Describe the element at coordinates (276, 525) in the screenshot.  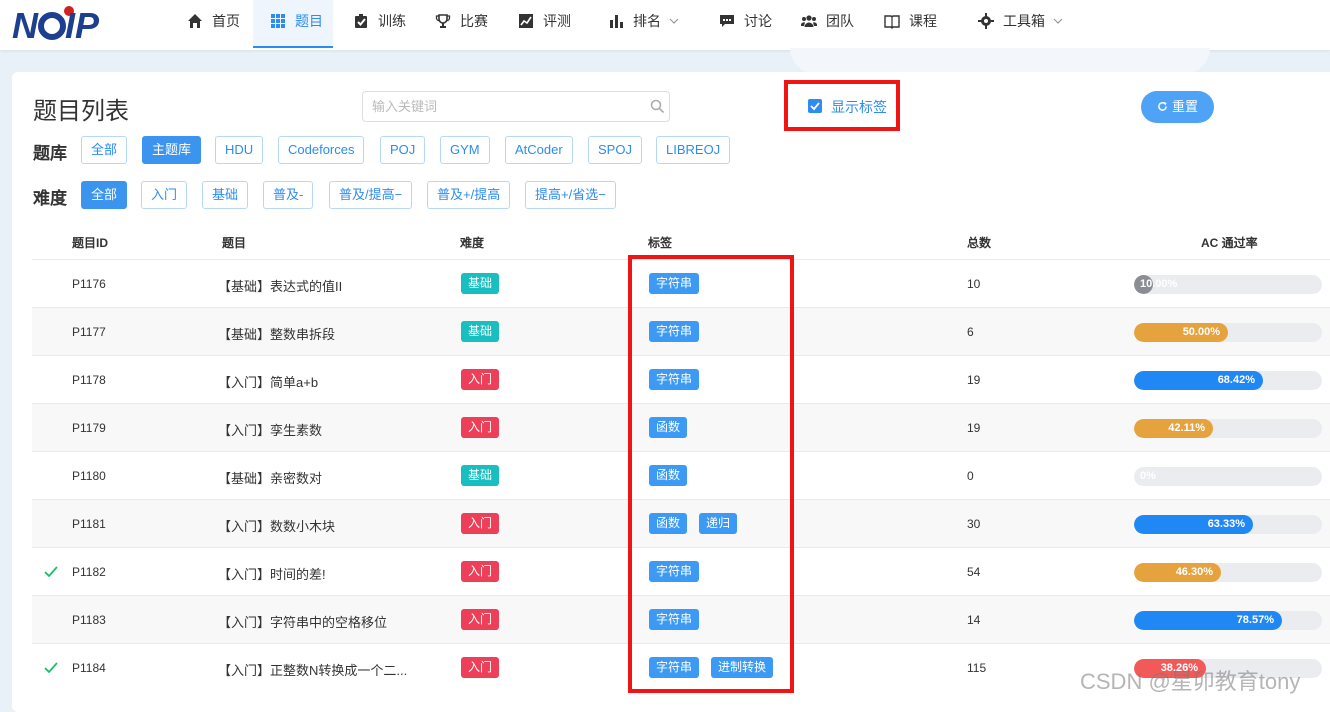
I see `problem-title: 【入门】数数小木块` at that location.